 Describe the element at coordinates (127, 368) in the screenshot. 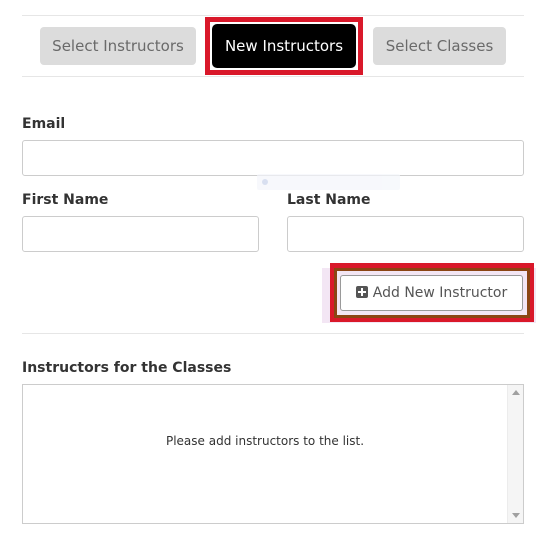

I see `instructors-list-label: Instructors for the Classes` at that location.